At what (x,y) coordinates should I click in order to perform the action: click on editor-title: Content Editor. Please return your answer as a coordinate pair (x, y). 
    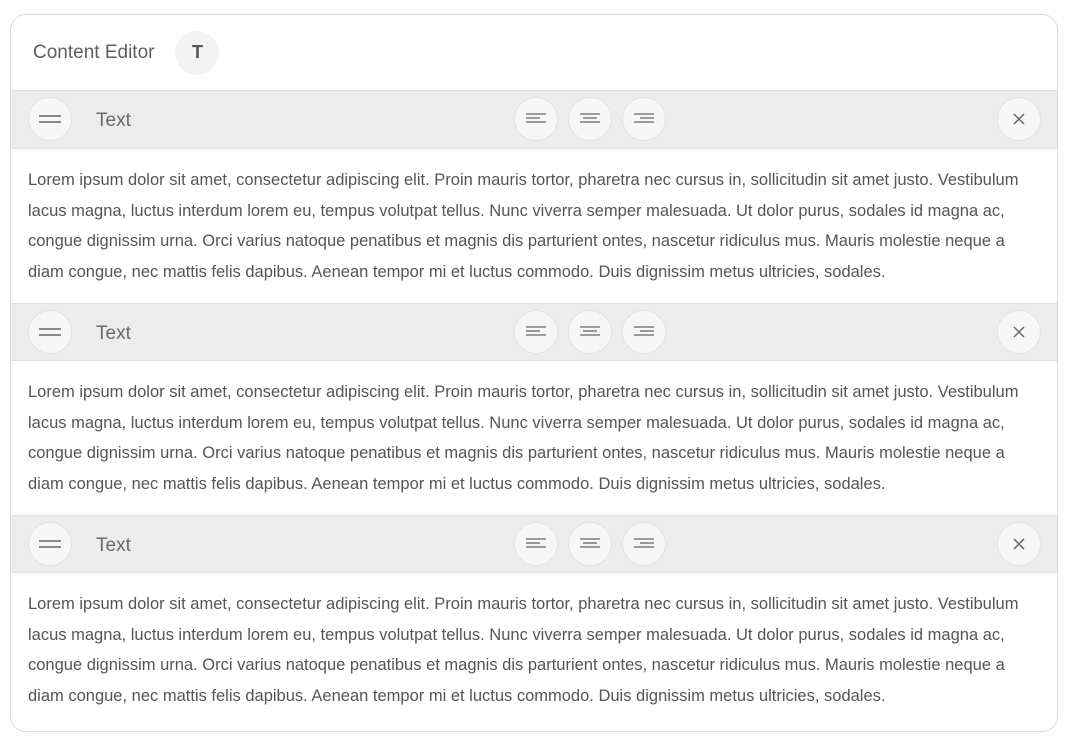
    Looking at the image, I should click on (94, 52).